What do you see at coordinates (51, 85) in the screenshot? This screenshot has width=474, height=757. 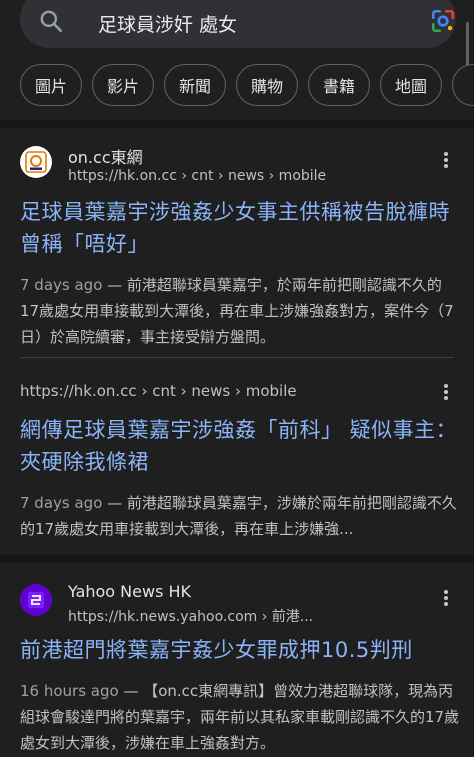 I see `chip-images: 圖片` at bounding box center [51, 85].